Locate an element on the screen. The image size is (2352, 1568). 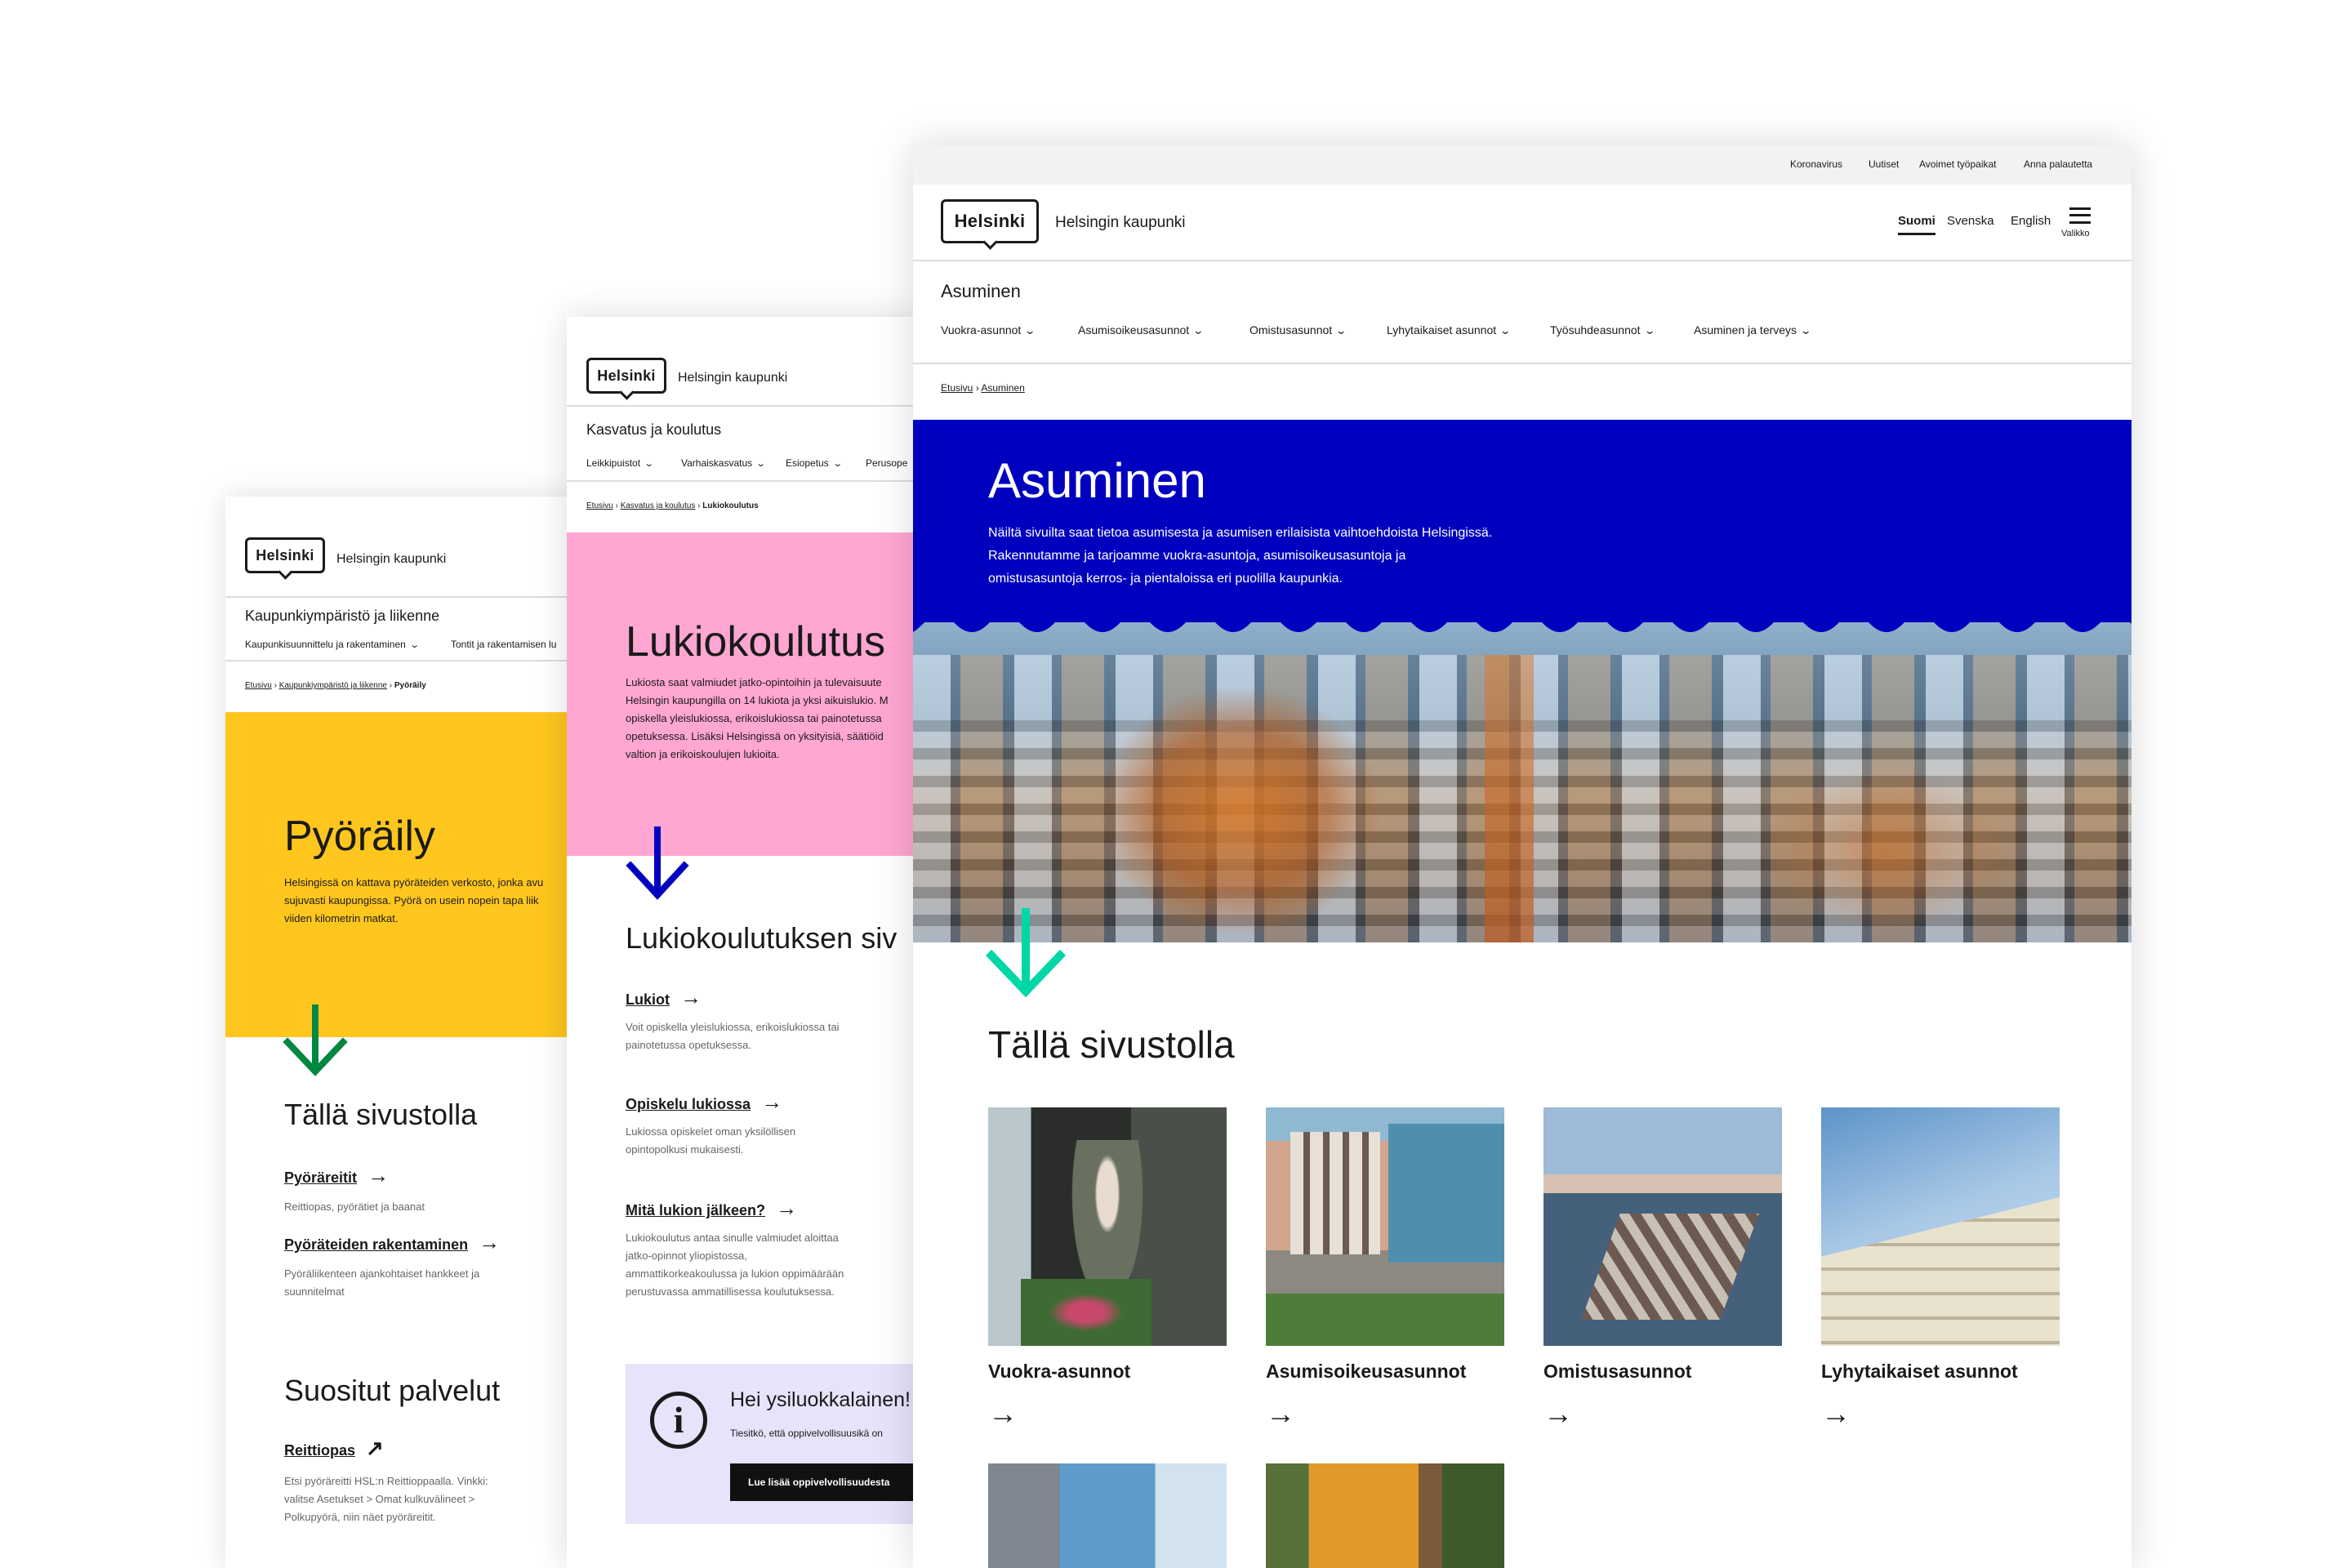
external-link-icon: ↗ is located at coordinates (375, 1448).